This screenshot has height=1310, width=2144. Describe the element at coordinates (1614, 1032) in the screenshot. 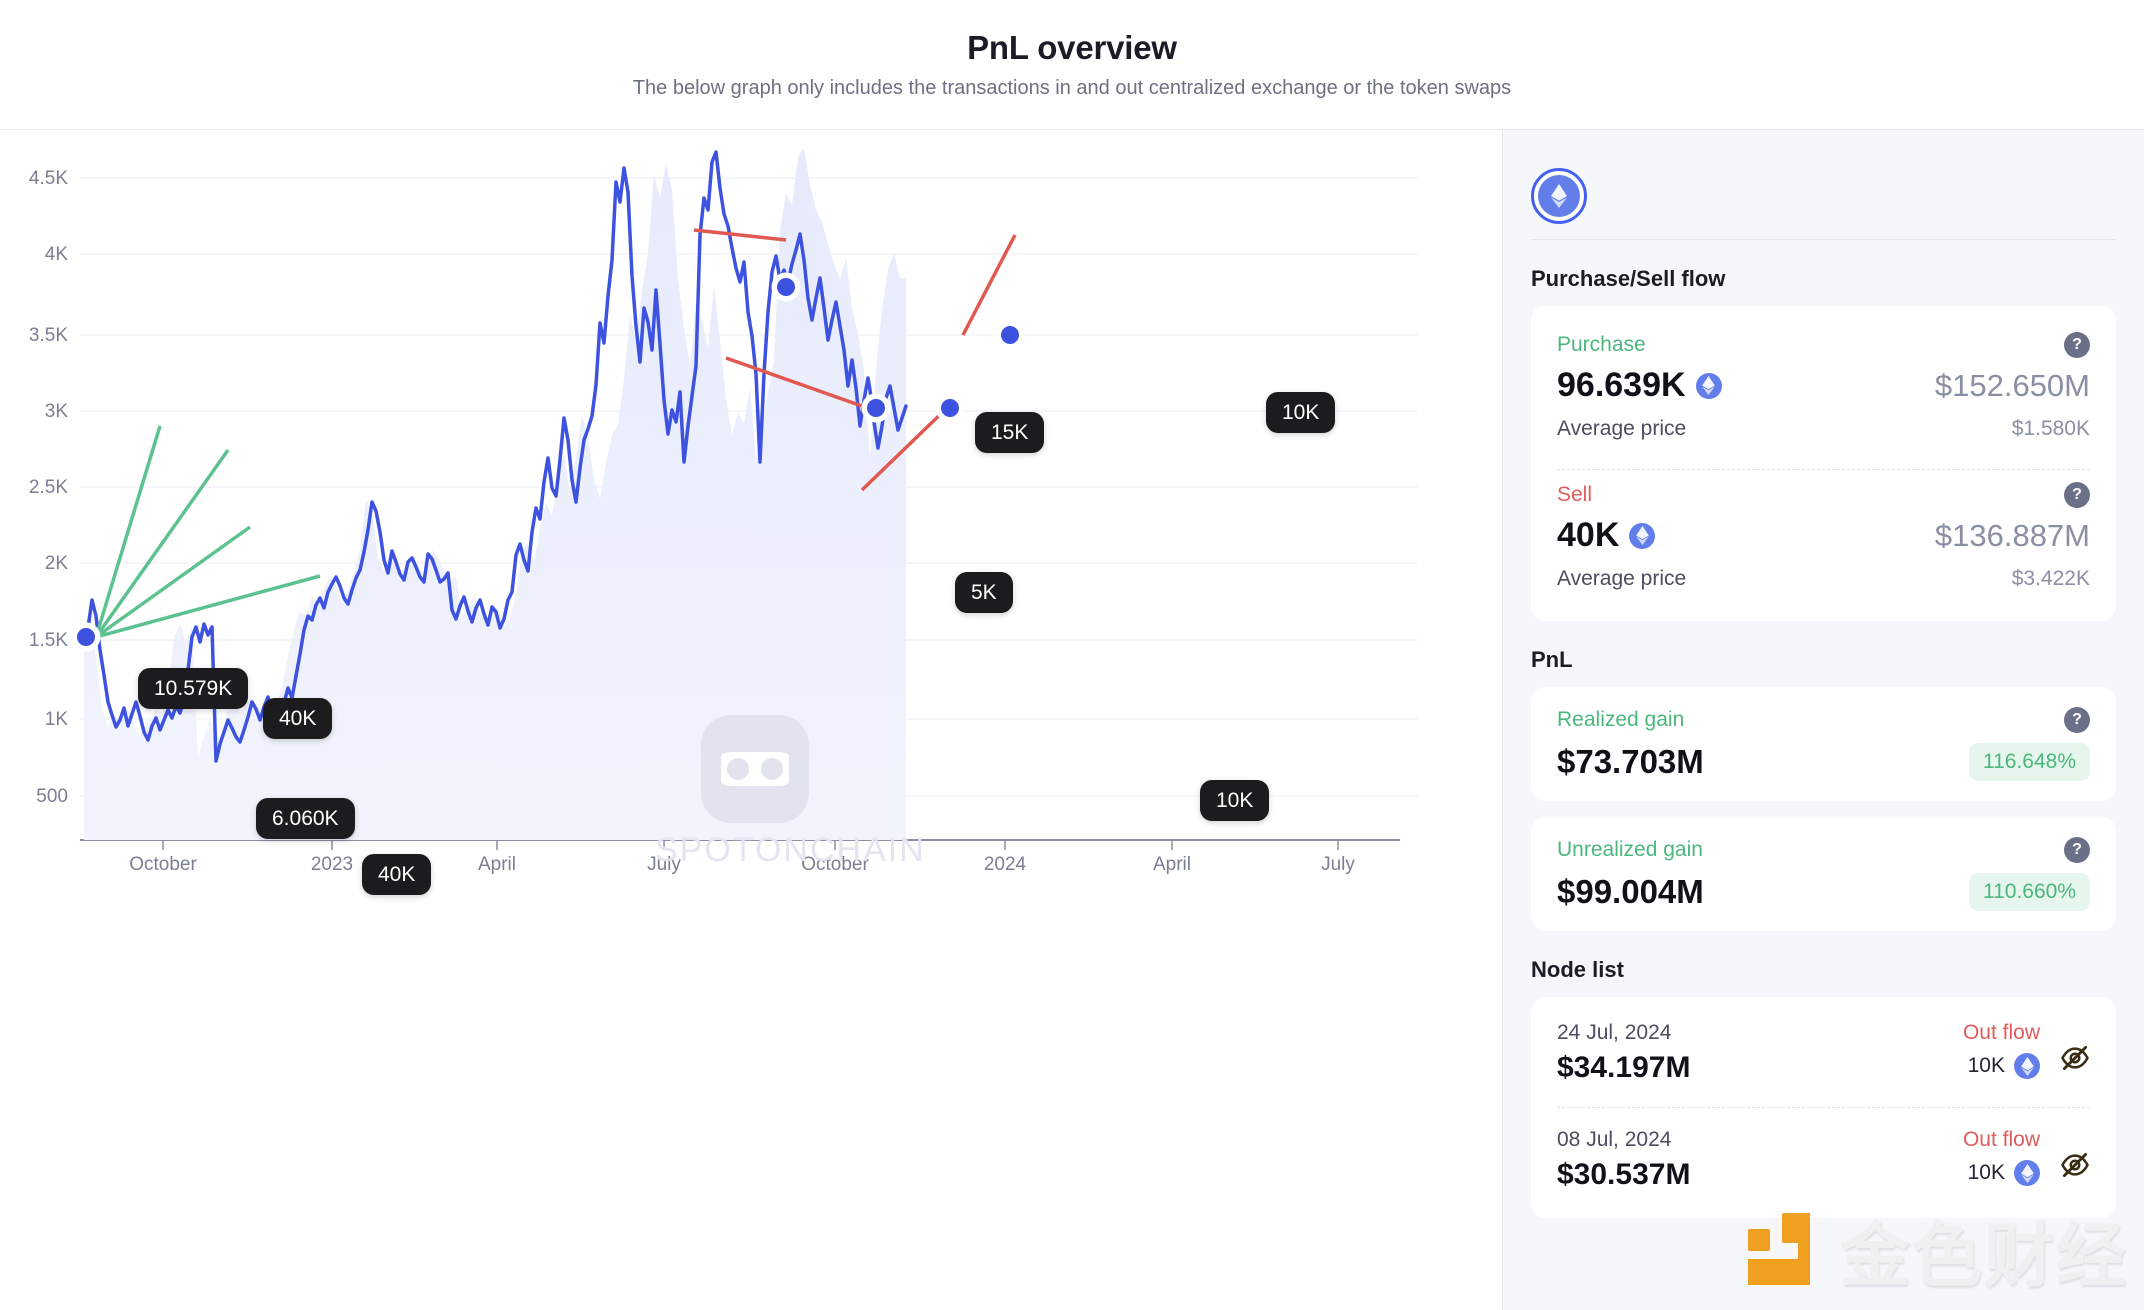

I see `node-date: 24 Jul, 2024` at that location.